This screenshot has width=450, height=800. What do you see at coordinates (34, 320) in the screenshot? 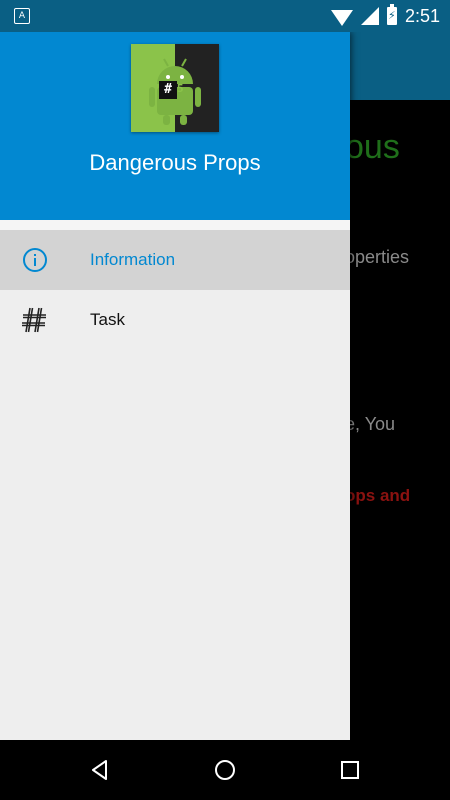
I see `hash-icon` at bounding box center [34, 320].